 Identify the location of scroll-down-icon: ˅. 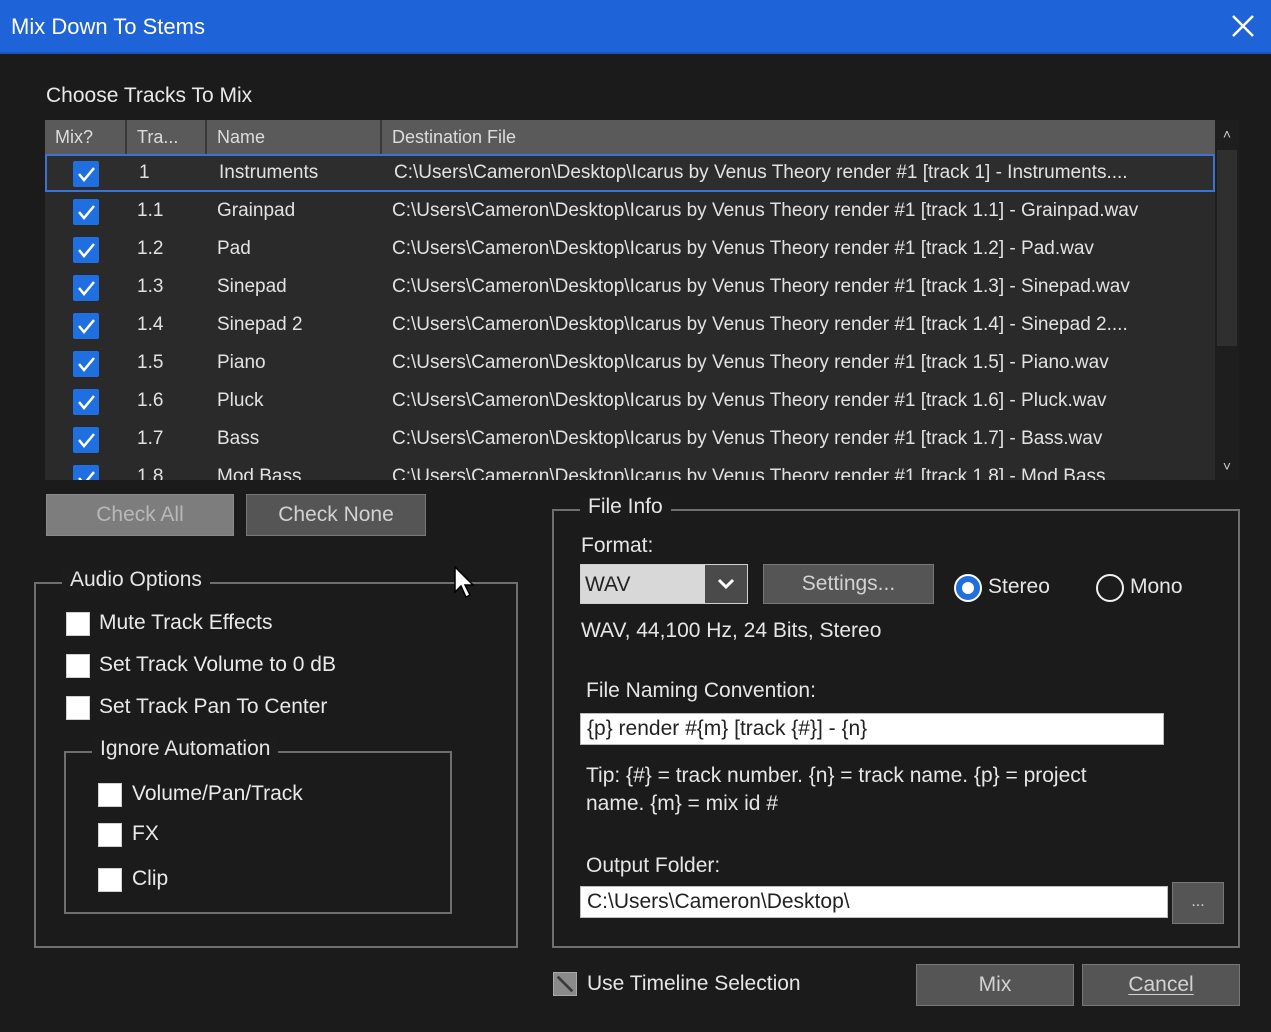
(1227, 466).